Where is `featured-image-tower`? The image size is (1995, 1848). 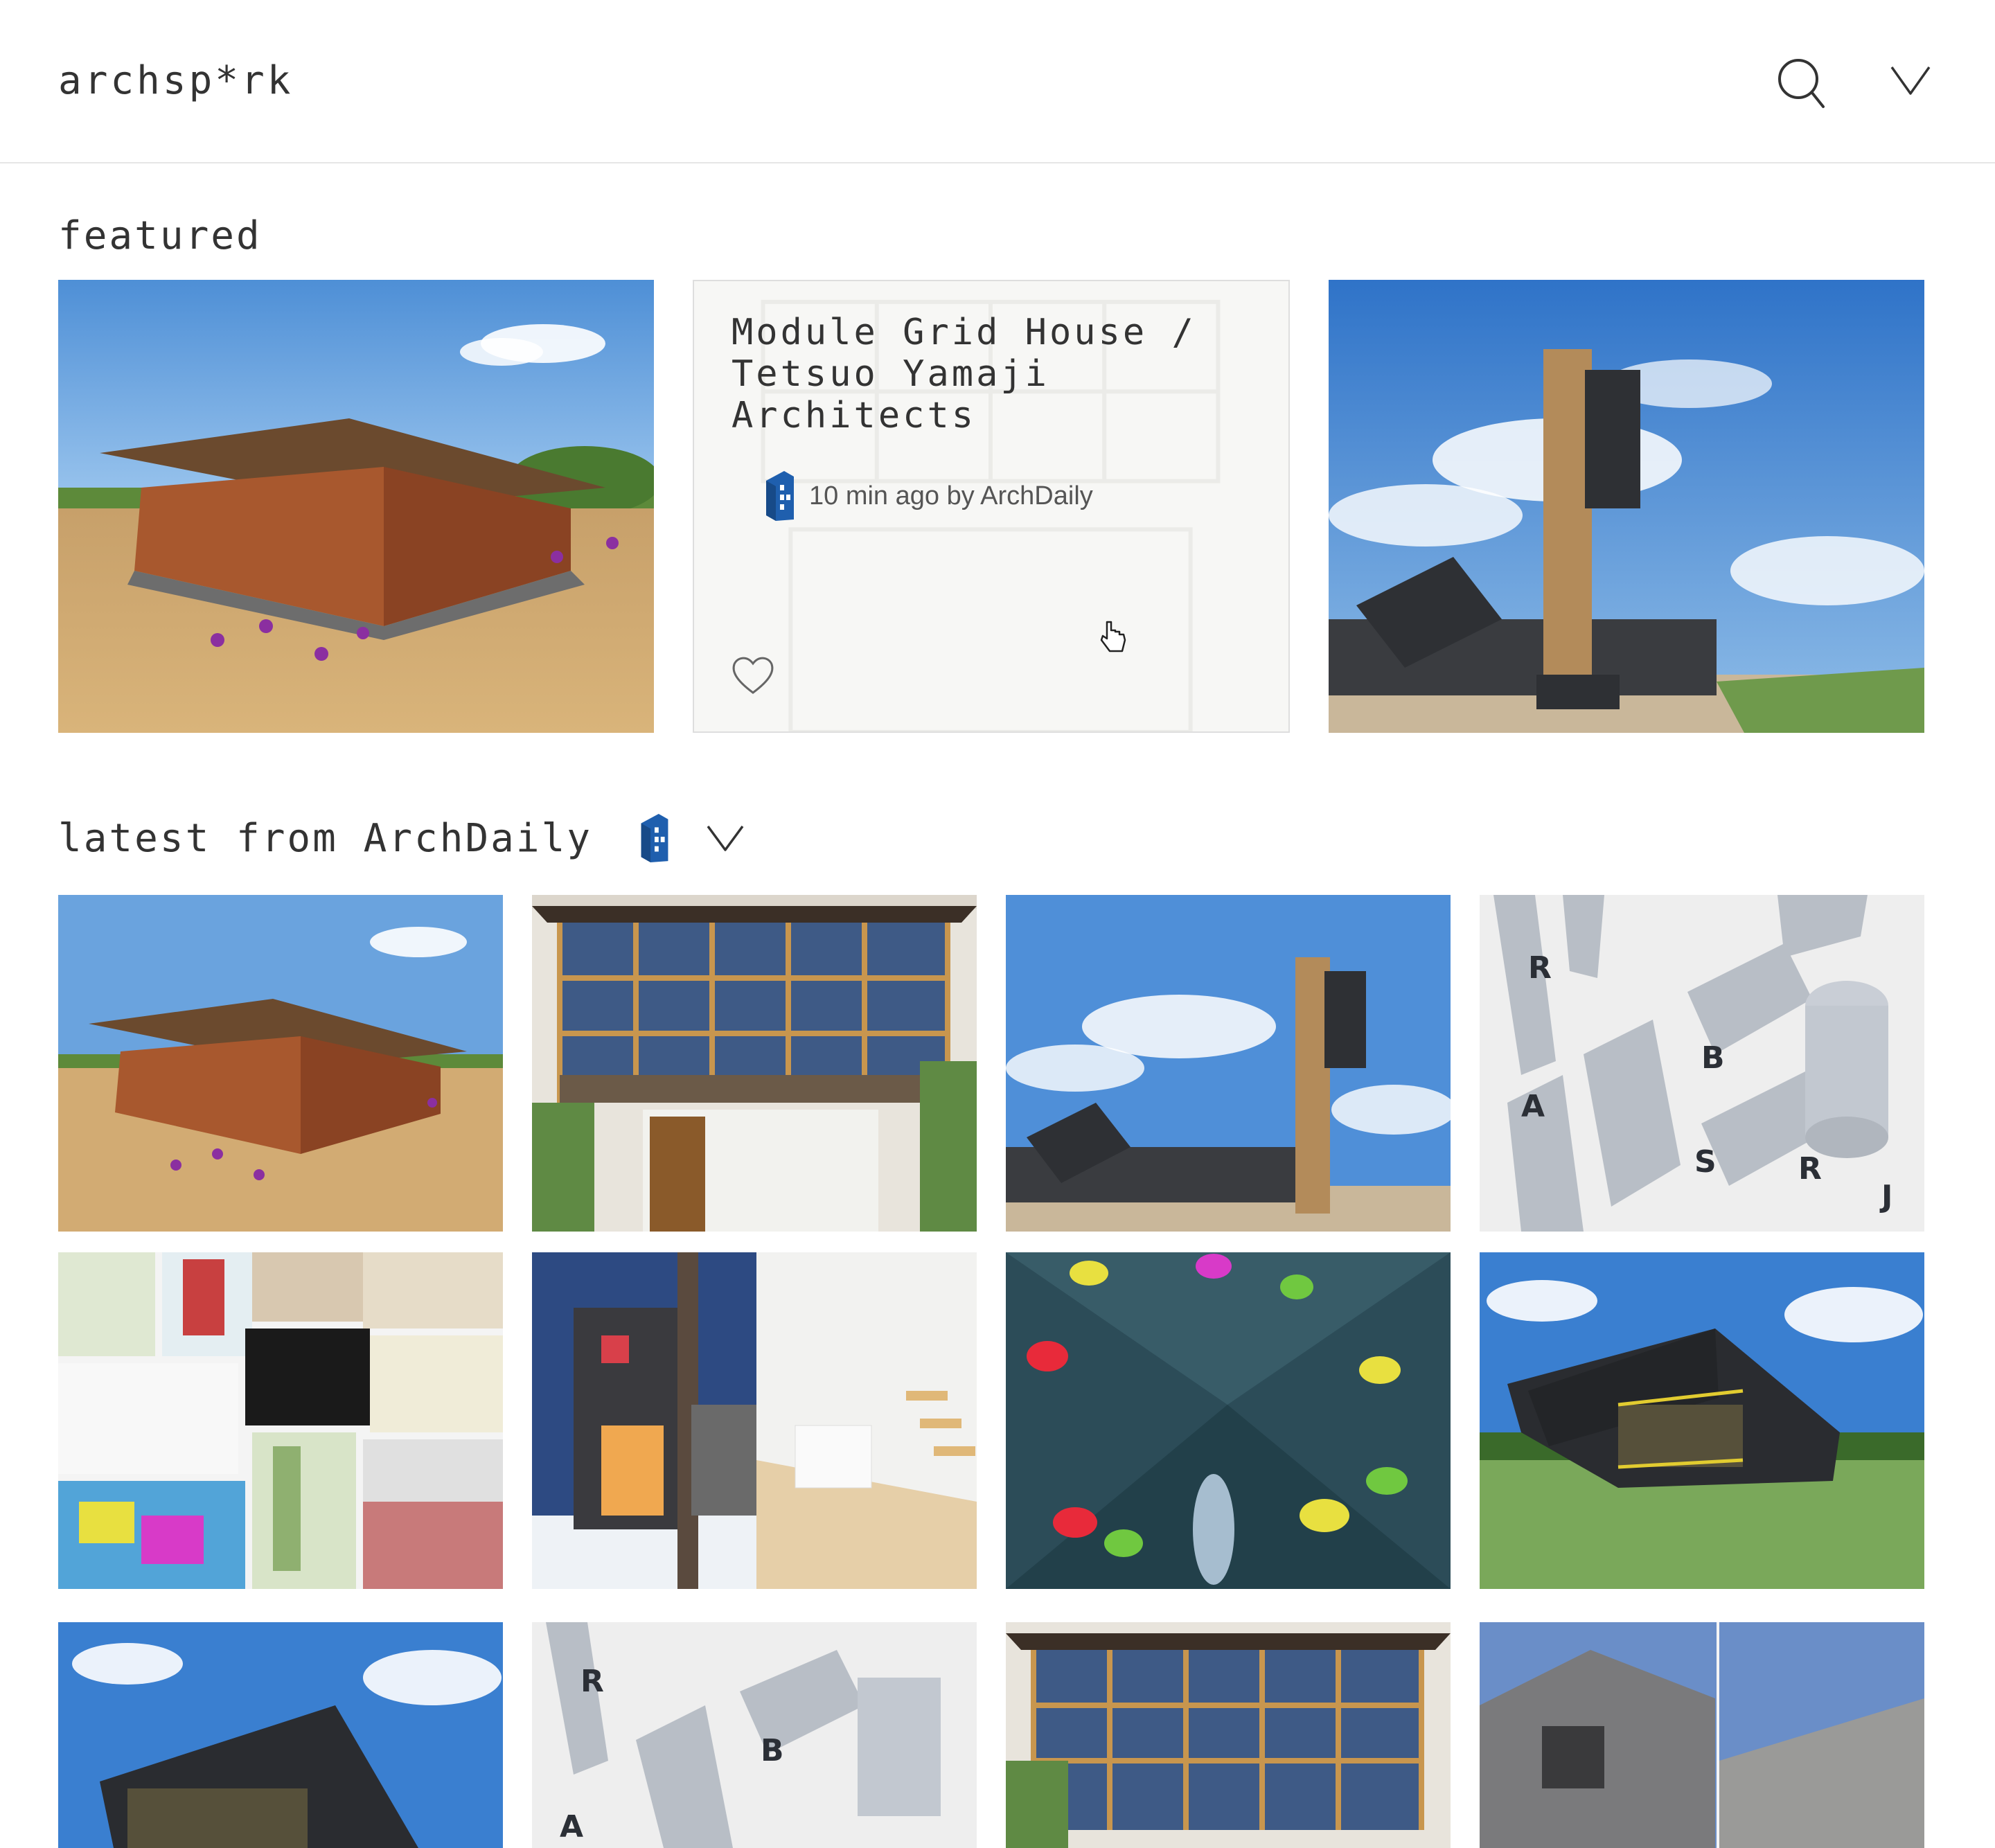 featured-image-tower is located at coordinates (1626, 507).